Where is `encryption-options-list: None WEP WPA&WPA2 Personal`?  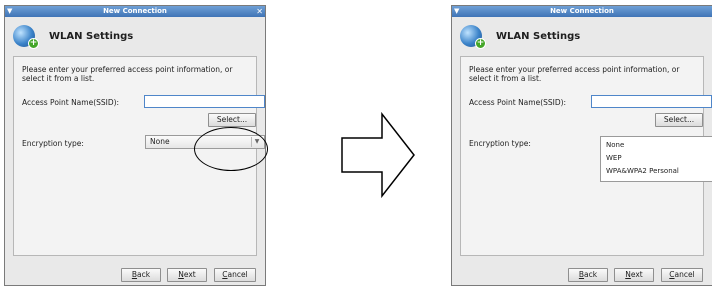
encryption-options-list: None WEP WPA&WPA2 Personal is located at coordinates (656, 159).